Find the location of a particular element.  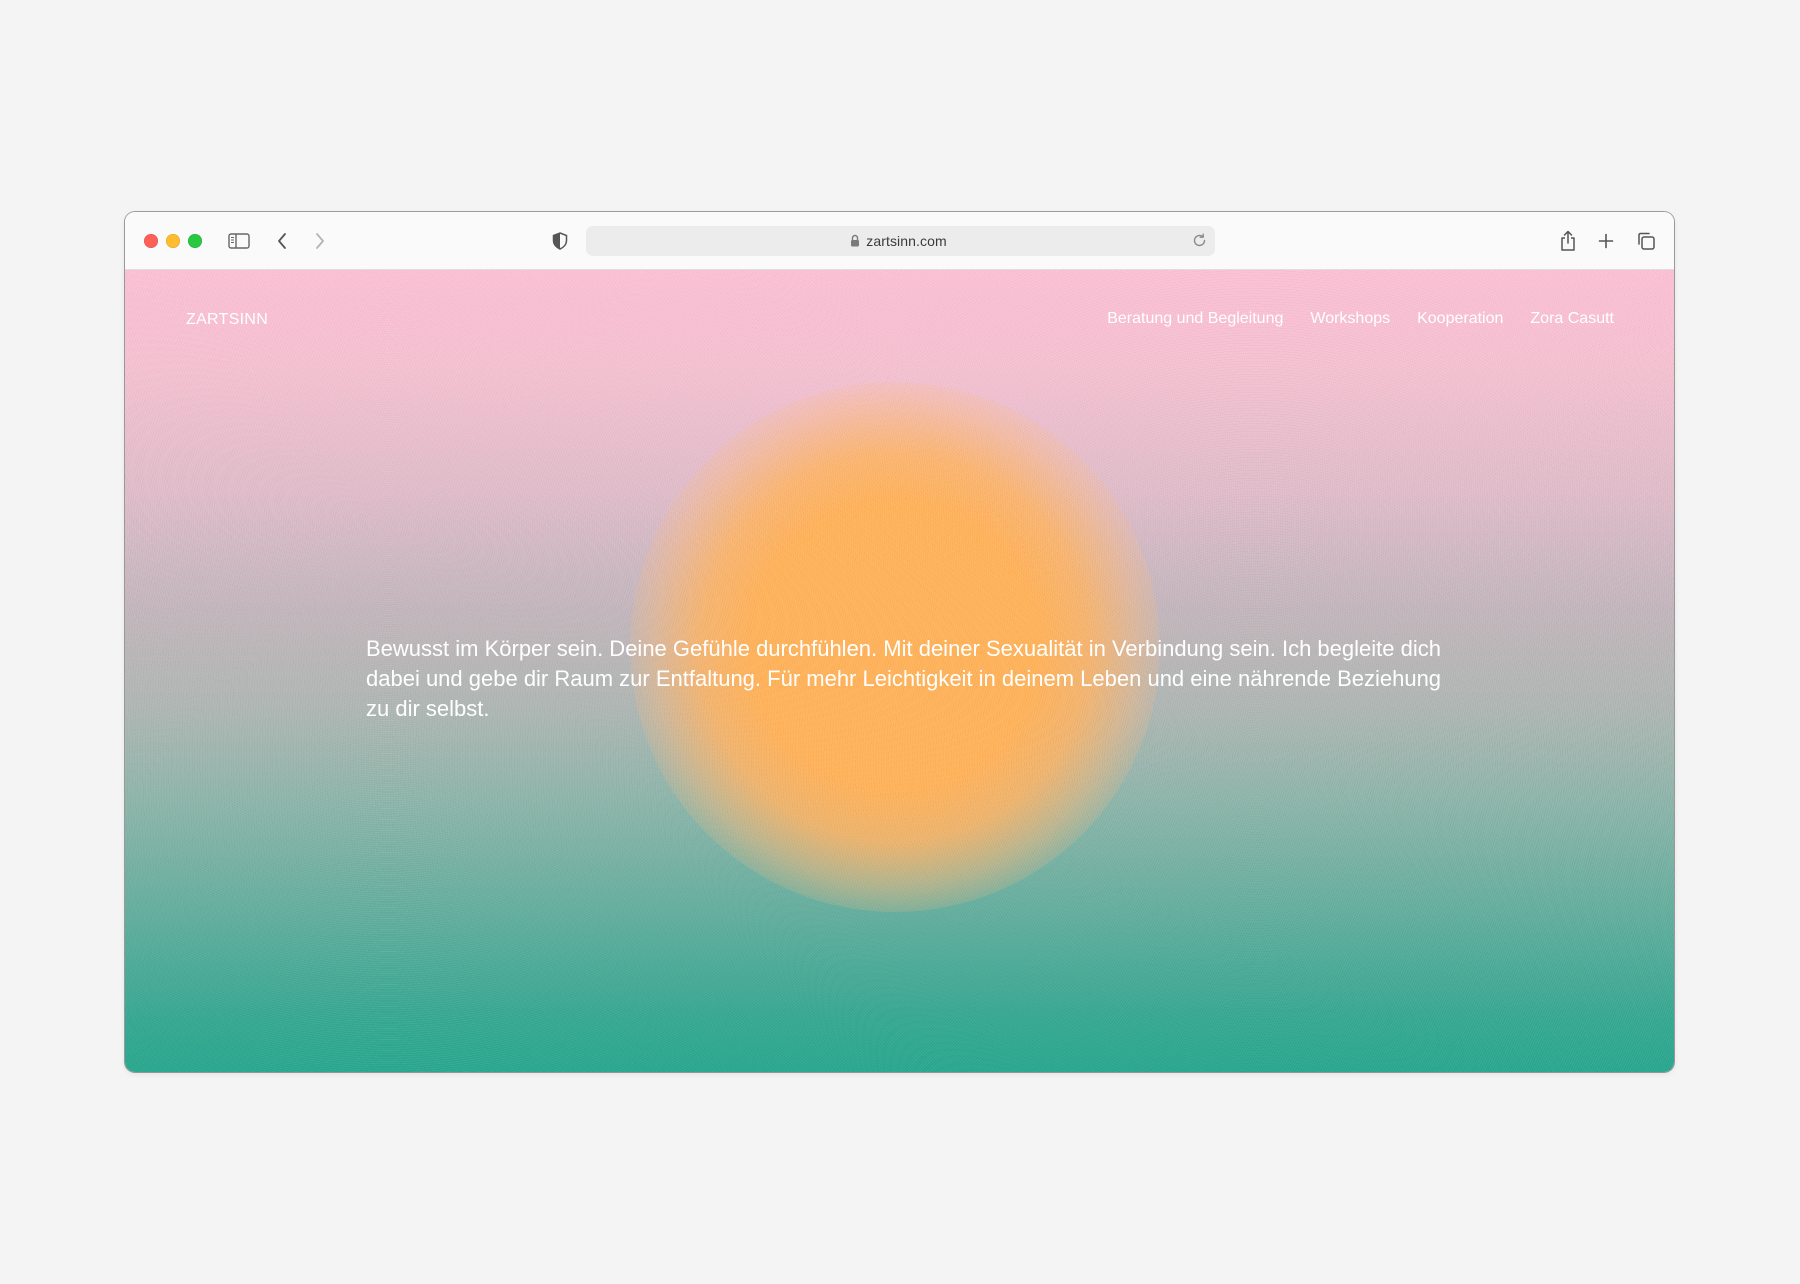

share-icon is located at coordinates (1568, 241).